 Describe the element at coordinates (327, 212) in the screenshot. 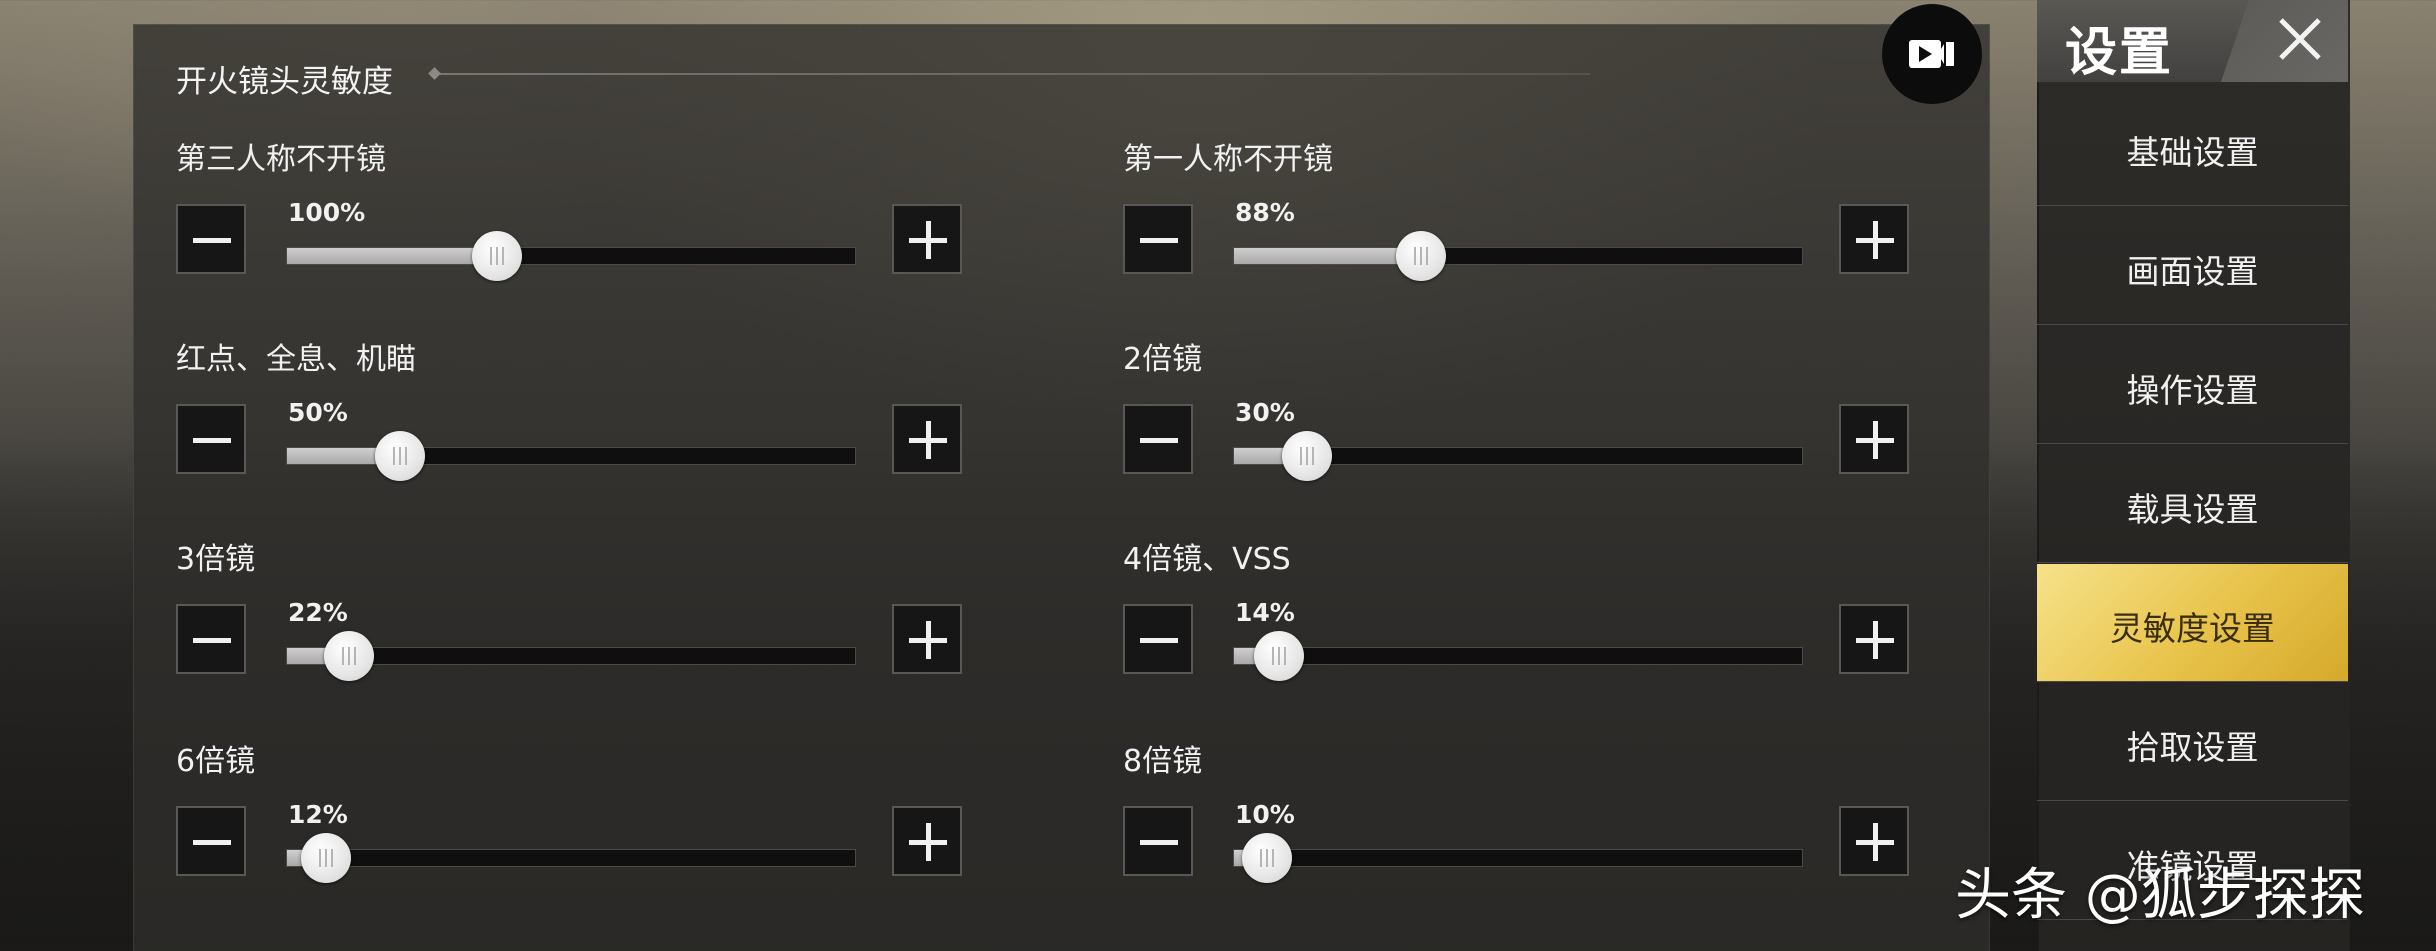

I see `slider-value-label: 100%` at that location.